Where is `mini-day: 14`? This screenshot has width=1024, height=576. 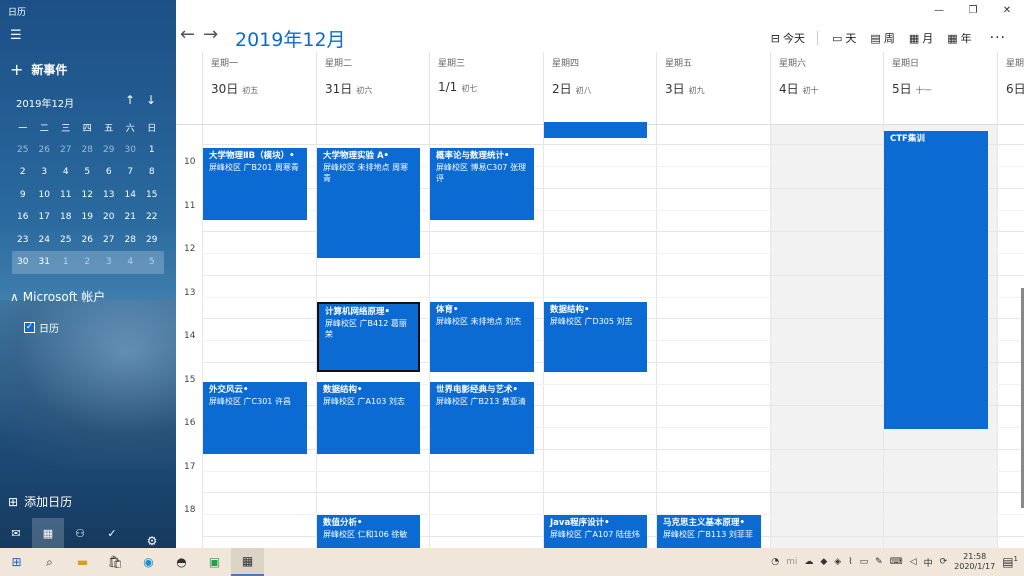
mini-day: 14 is located at coordinates (131, 195).